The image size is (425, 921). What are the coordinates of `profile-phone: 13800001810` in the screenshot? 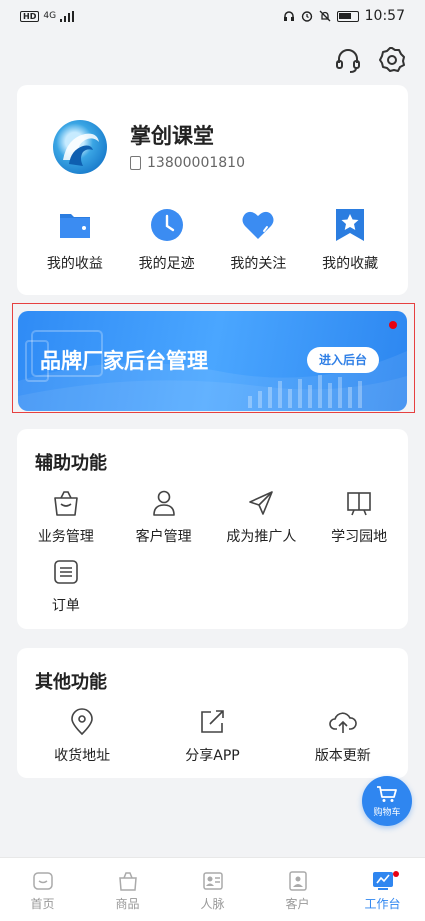 It's located at (187, 163).